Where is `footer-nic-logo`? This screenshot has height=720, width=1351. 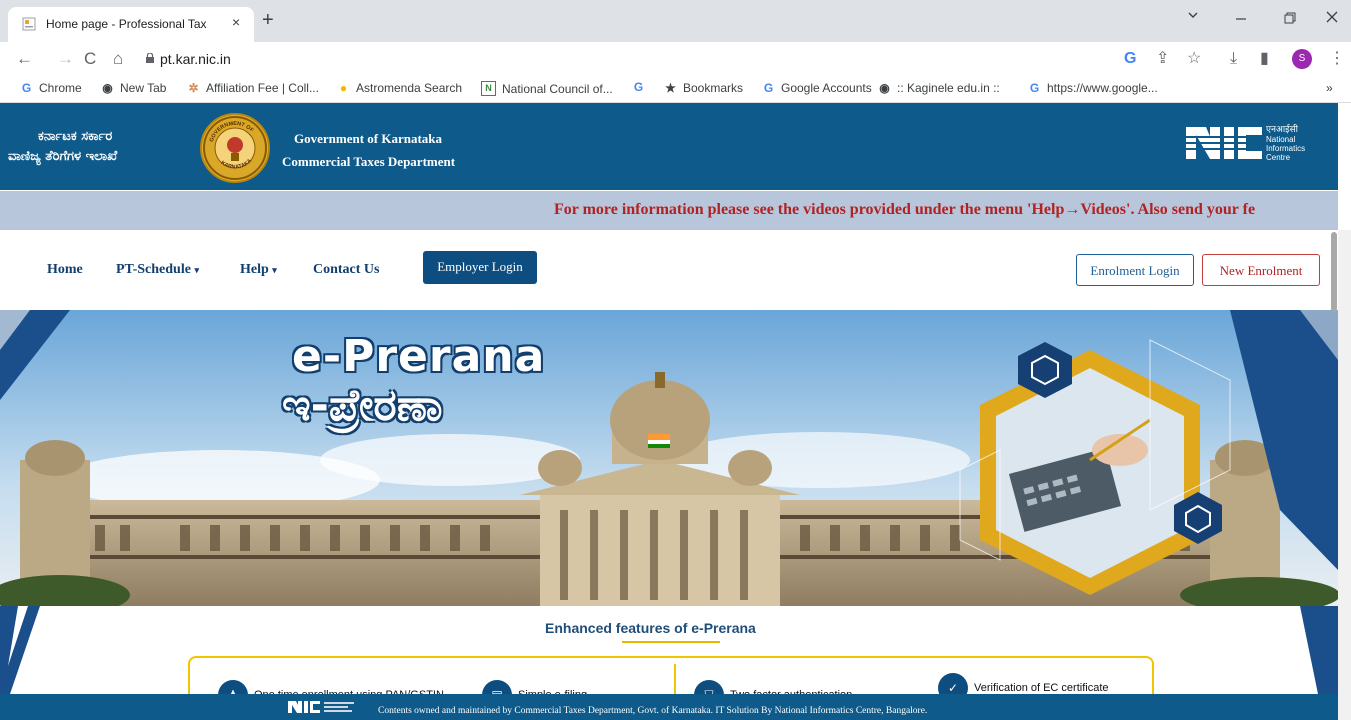 footer-nic-logo is located at coordinates (321, 707).